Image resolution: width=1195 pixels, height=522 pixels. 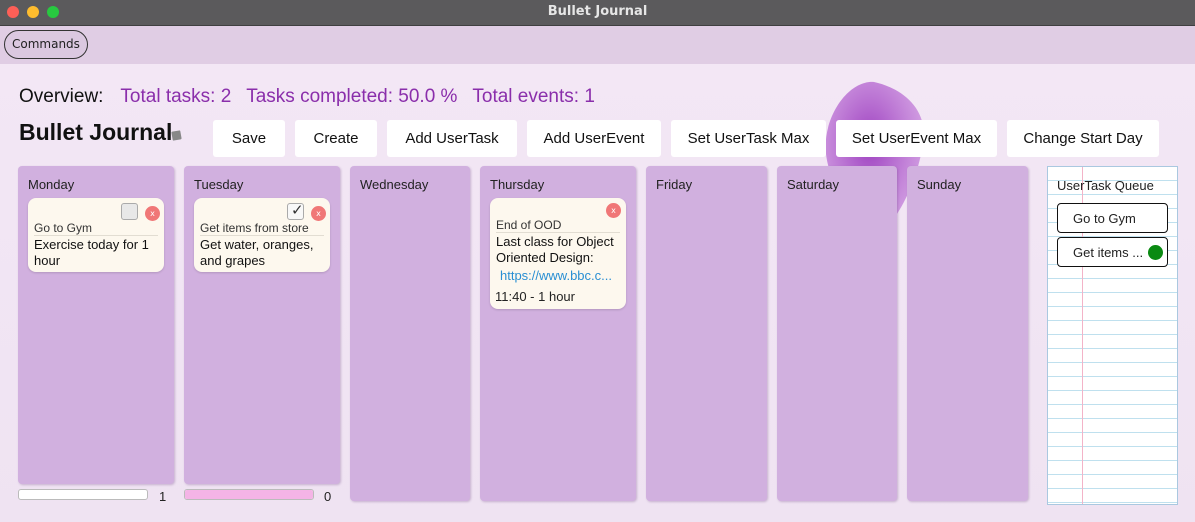 What do you see at coordinates (336, 138) in the screenshot?
I see `create-button: Create` at bounding box center [336, 138].